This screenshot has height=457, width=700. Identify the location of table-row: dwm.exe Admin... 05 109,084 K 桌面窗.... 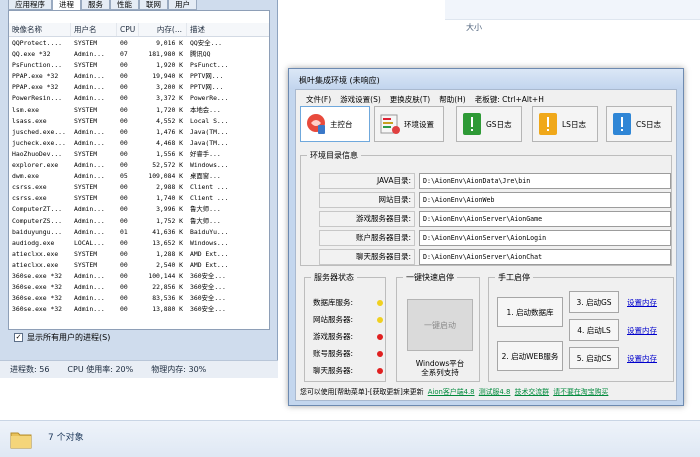
(139, 176).